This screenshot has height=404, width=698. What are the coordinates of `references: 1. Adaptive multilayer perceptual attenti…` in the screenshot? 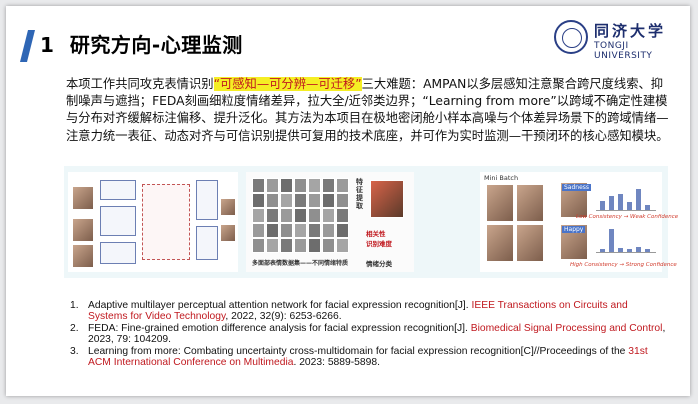 It's located at (370, 334).